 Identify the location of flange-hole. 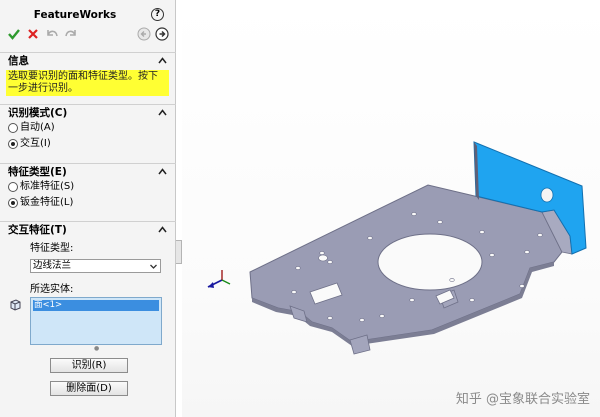
(547, 195).